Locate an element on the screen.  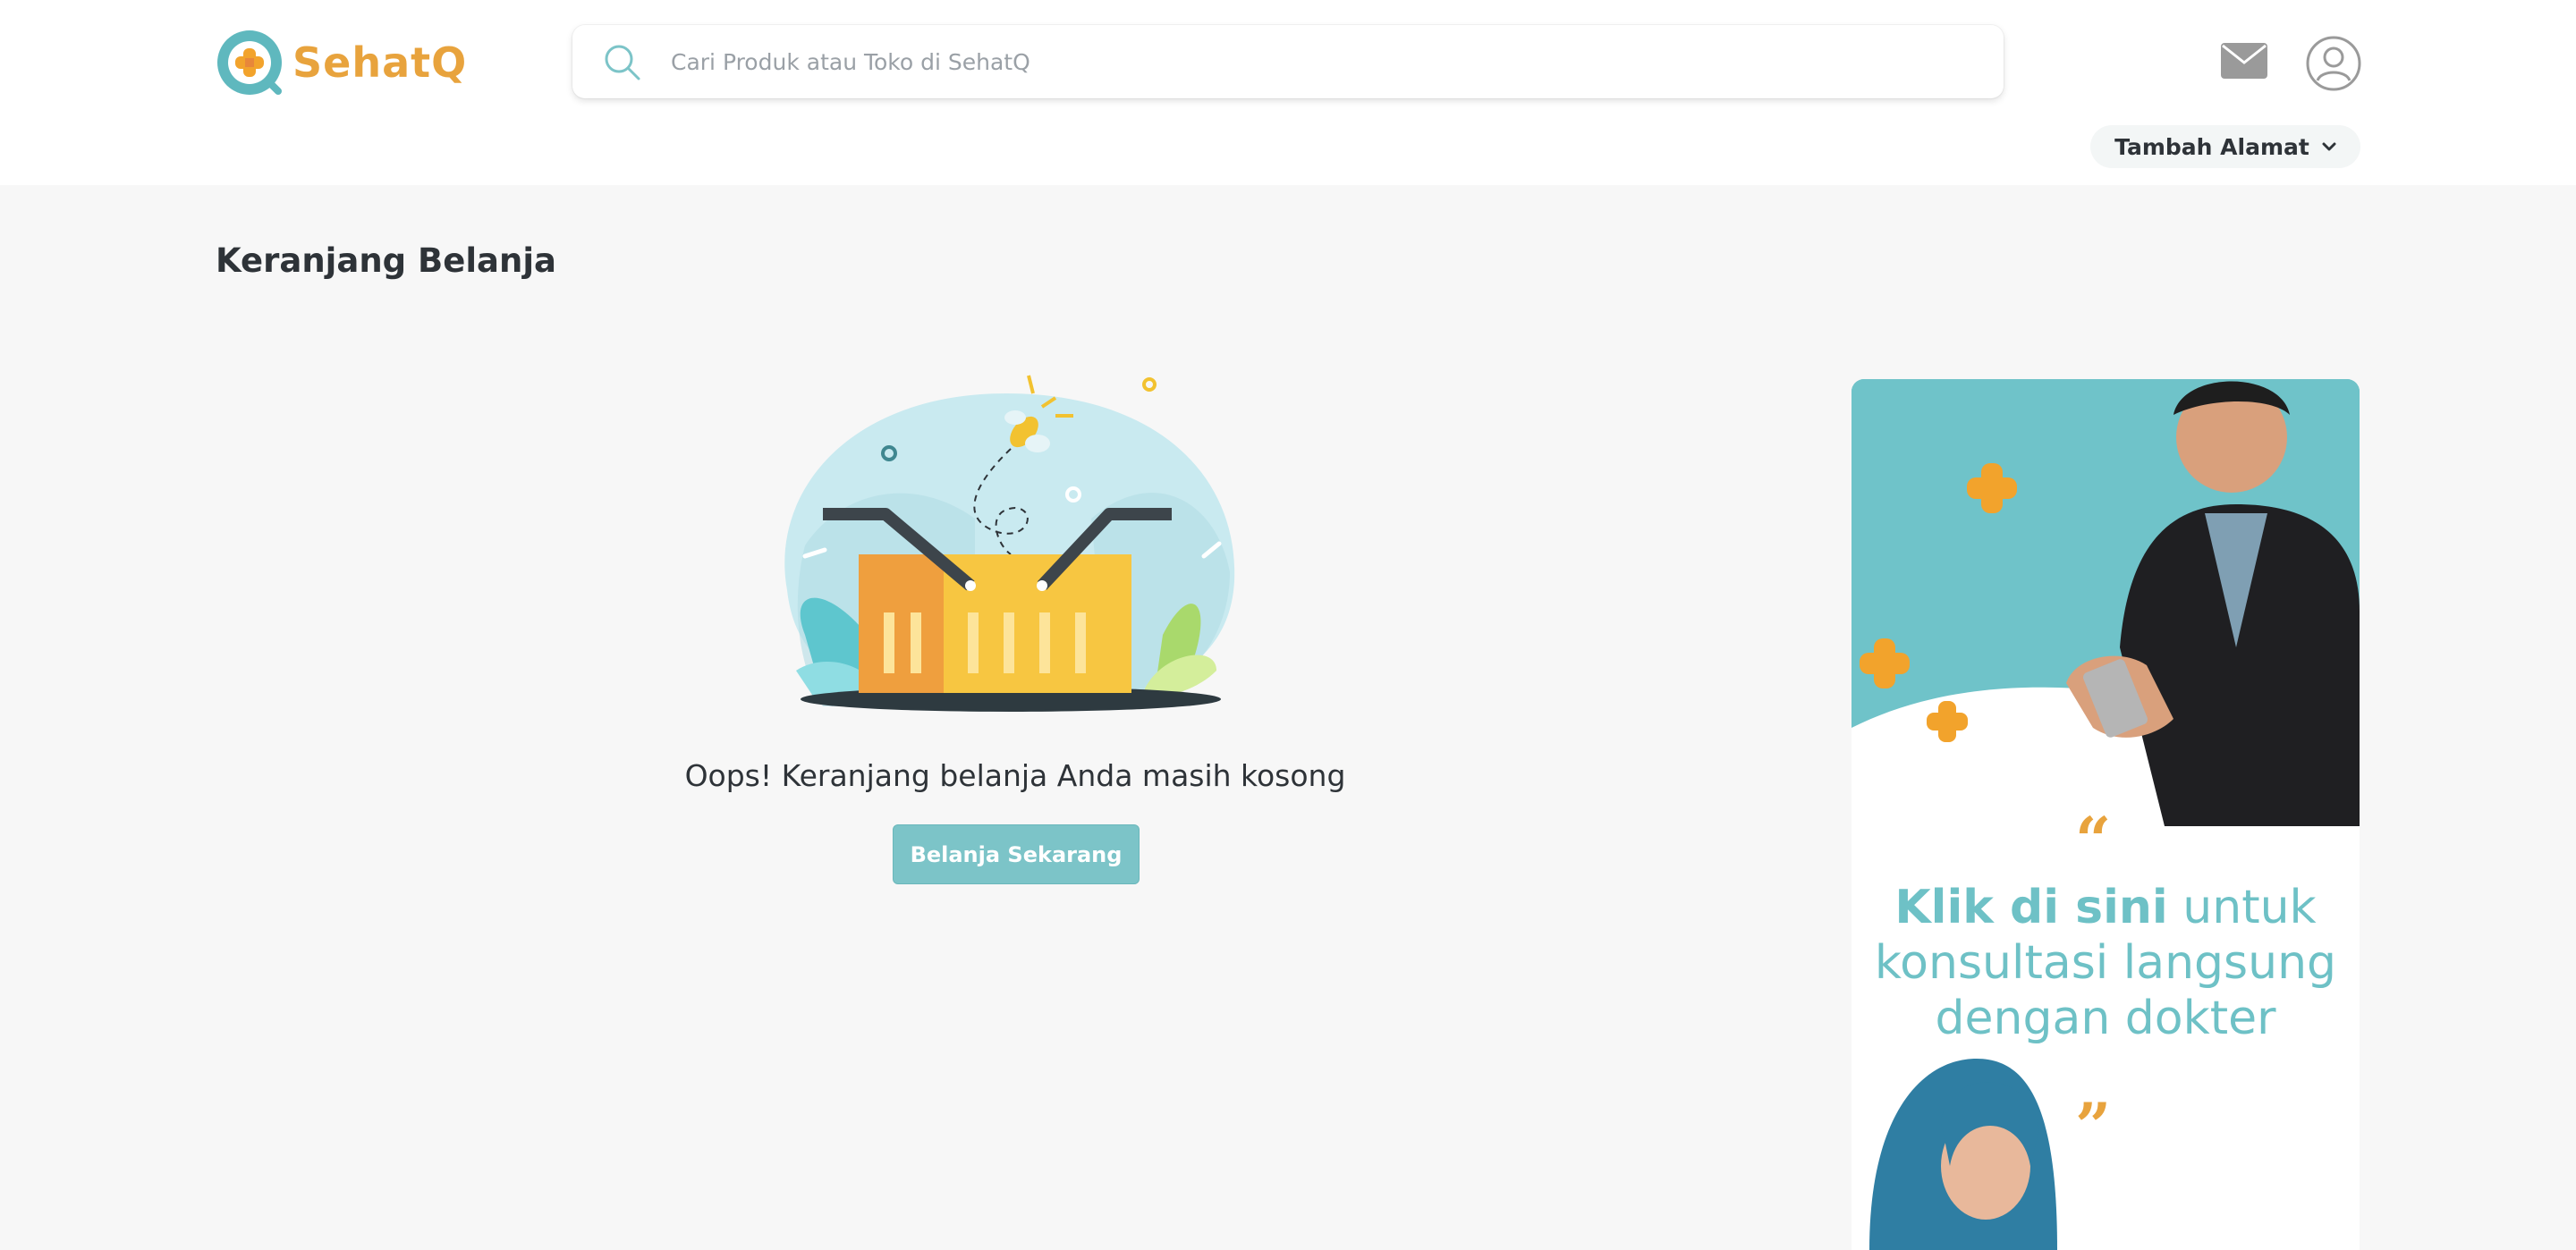
chevron-down-icon is located at coordinates (2329, 147).